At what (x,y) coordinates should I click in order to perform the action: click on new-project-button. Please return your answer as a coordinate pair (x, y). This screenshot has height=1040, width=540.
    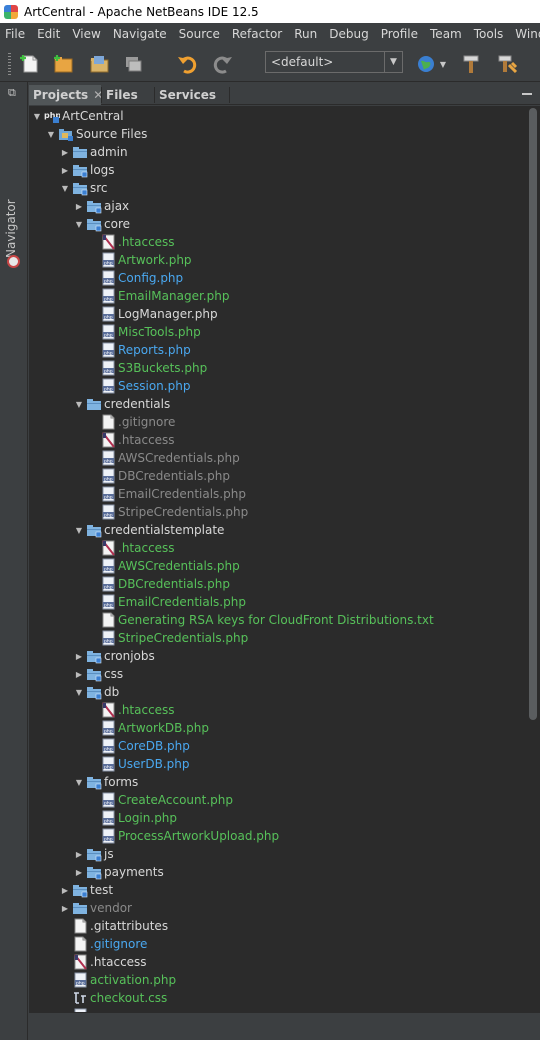
    Looking at the image, I should click on (63, 64).